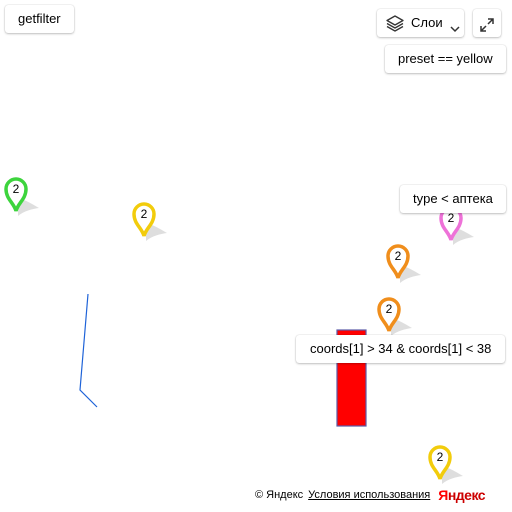 Image resolution: width=512 pixels, height=512 pixels. I want to click on filter-preset-yellow-button: preset == yellow, so click(445, 59).